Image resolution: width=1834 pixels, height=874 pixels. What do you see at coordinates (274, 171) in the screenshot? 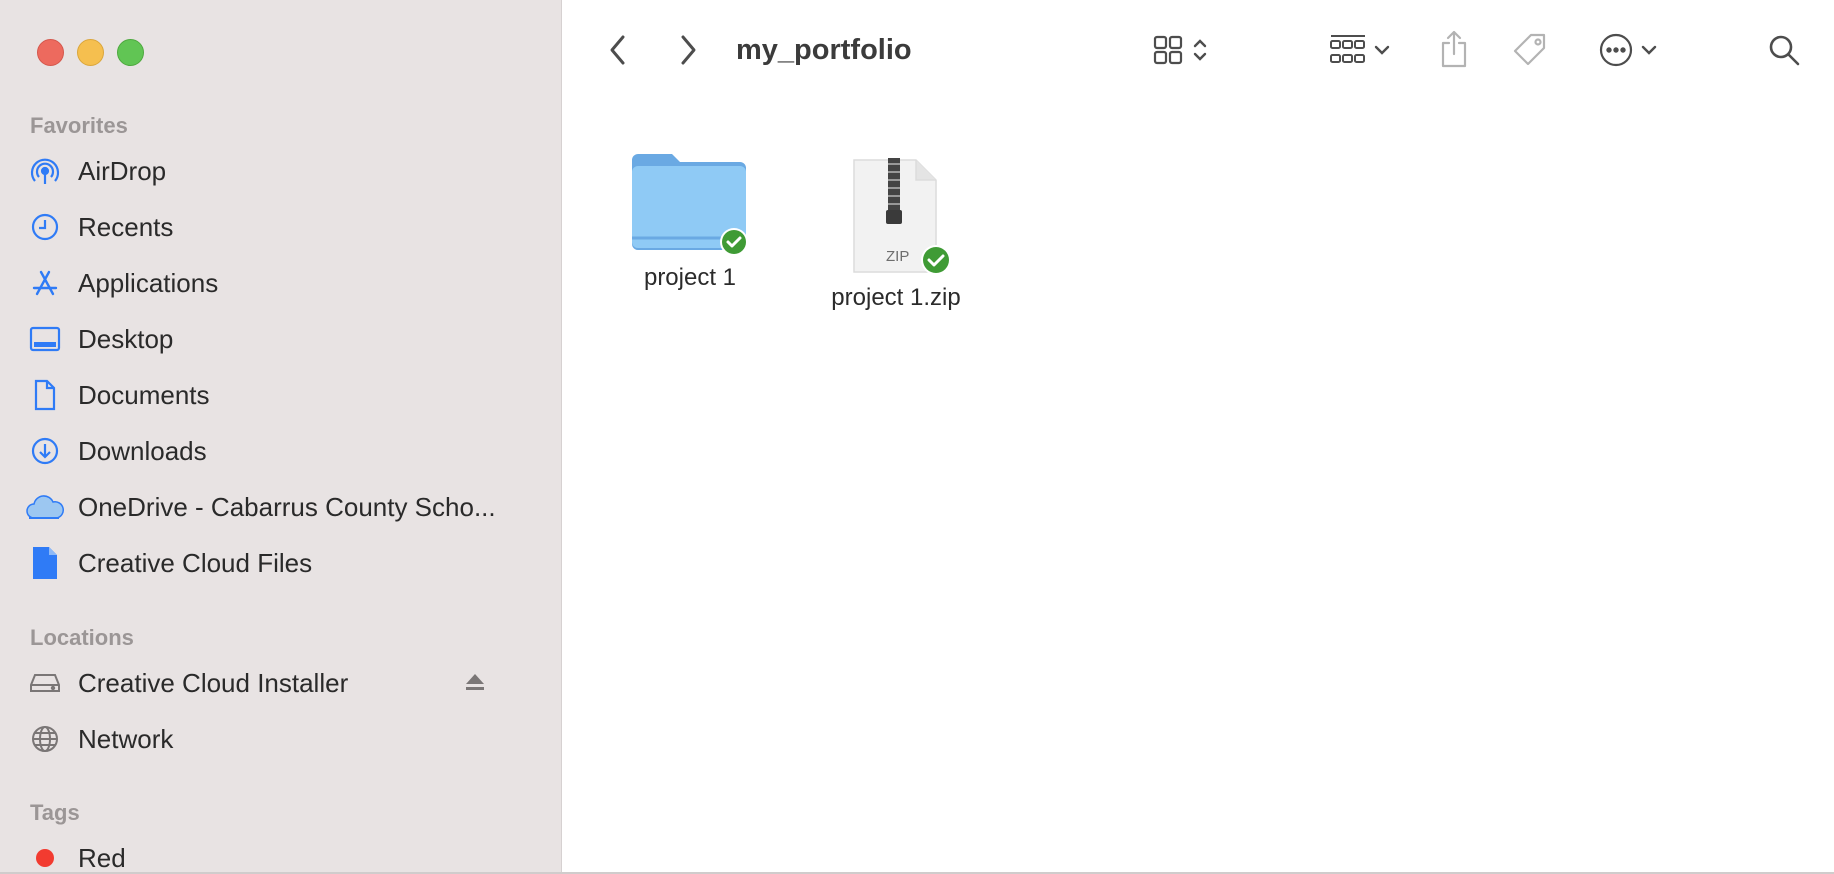
I see `sidebar-item-airdrop: AirDrop` at bounding box center [274, 171].